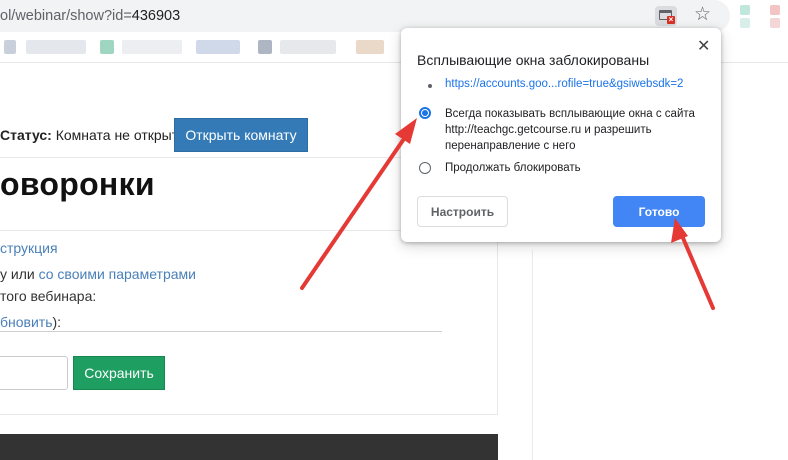 The width and height of the screenshot is (788, 460). I want to click on text-input, so click(34, 373).